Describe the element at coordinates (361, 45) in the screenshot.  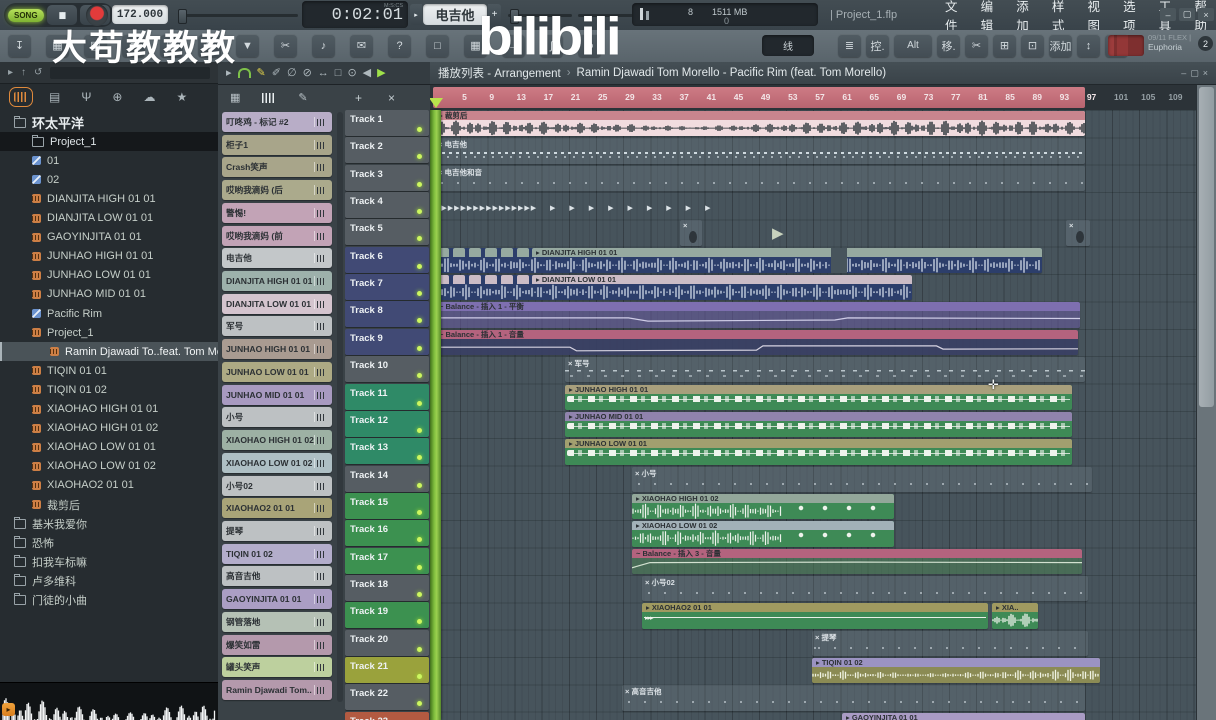
I see `comment-icon: ✉` at that location.